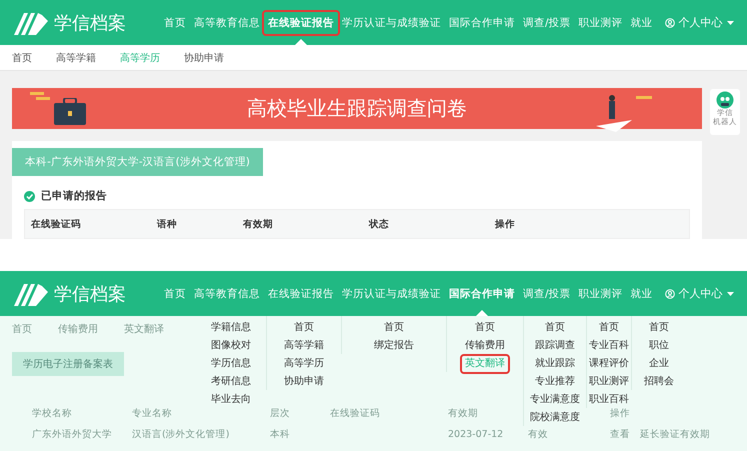  What do you see at coordinates (74, 196) in the screenshot?
I see `section-title: 已申请的报告` at bounding box center [74, 196].